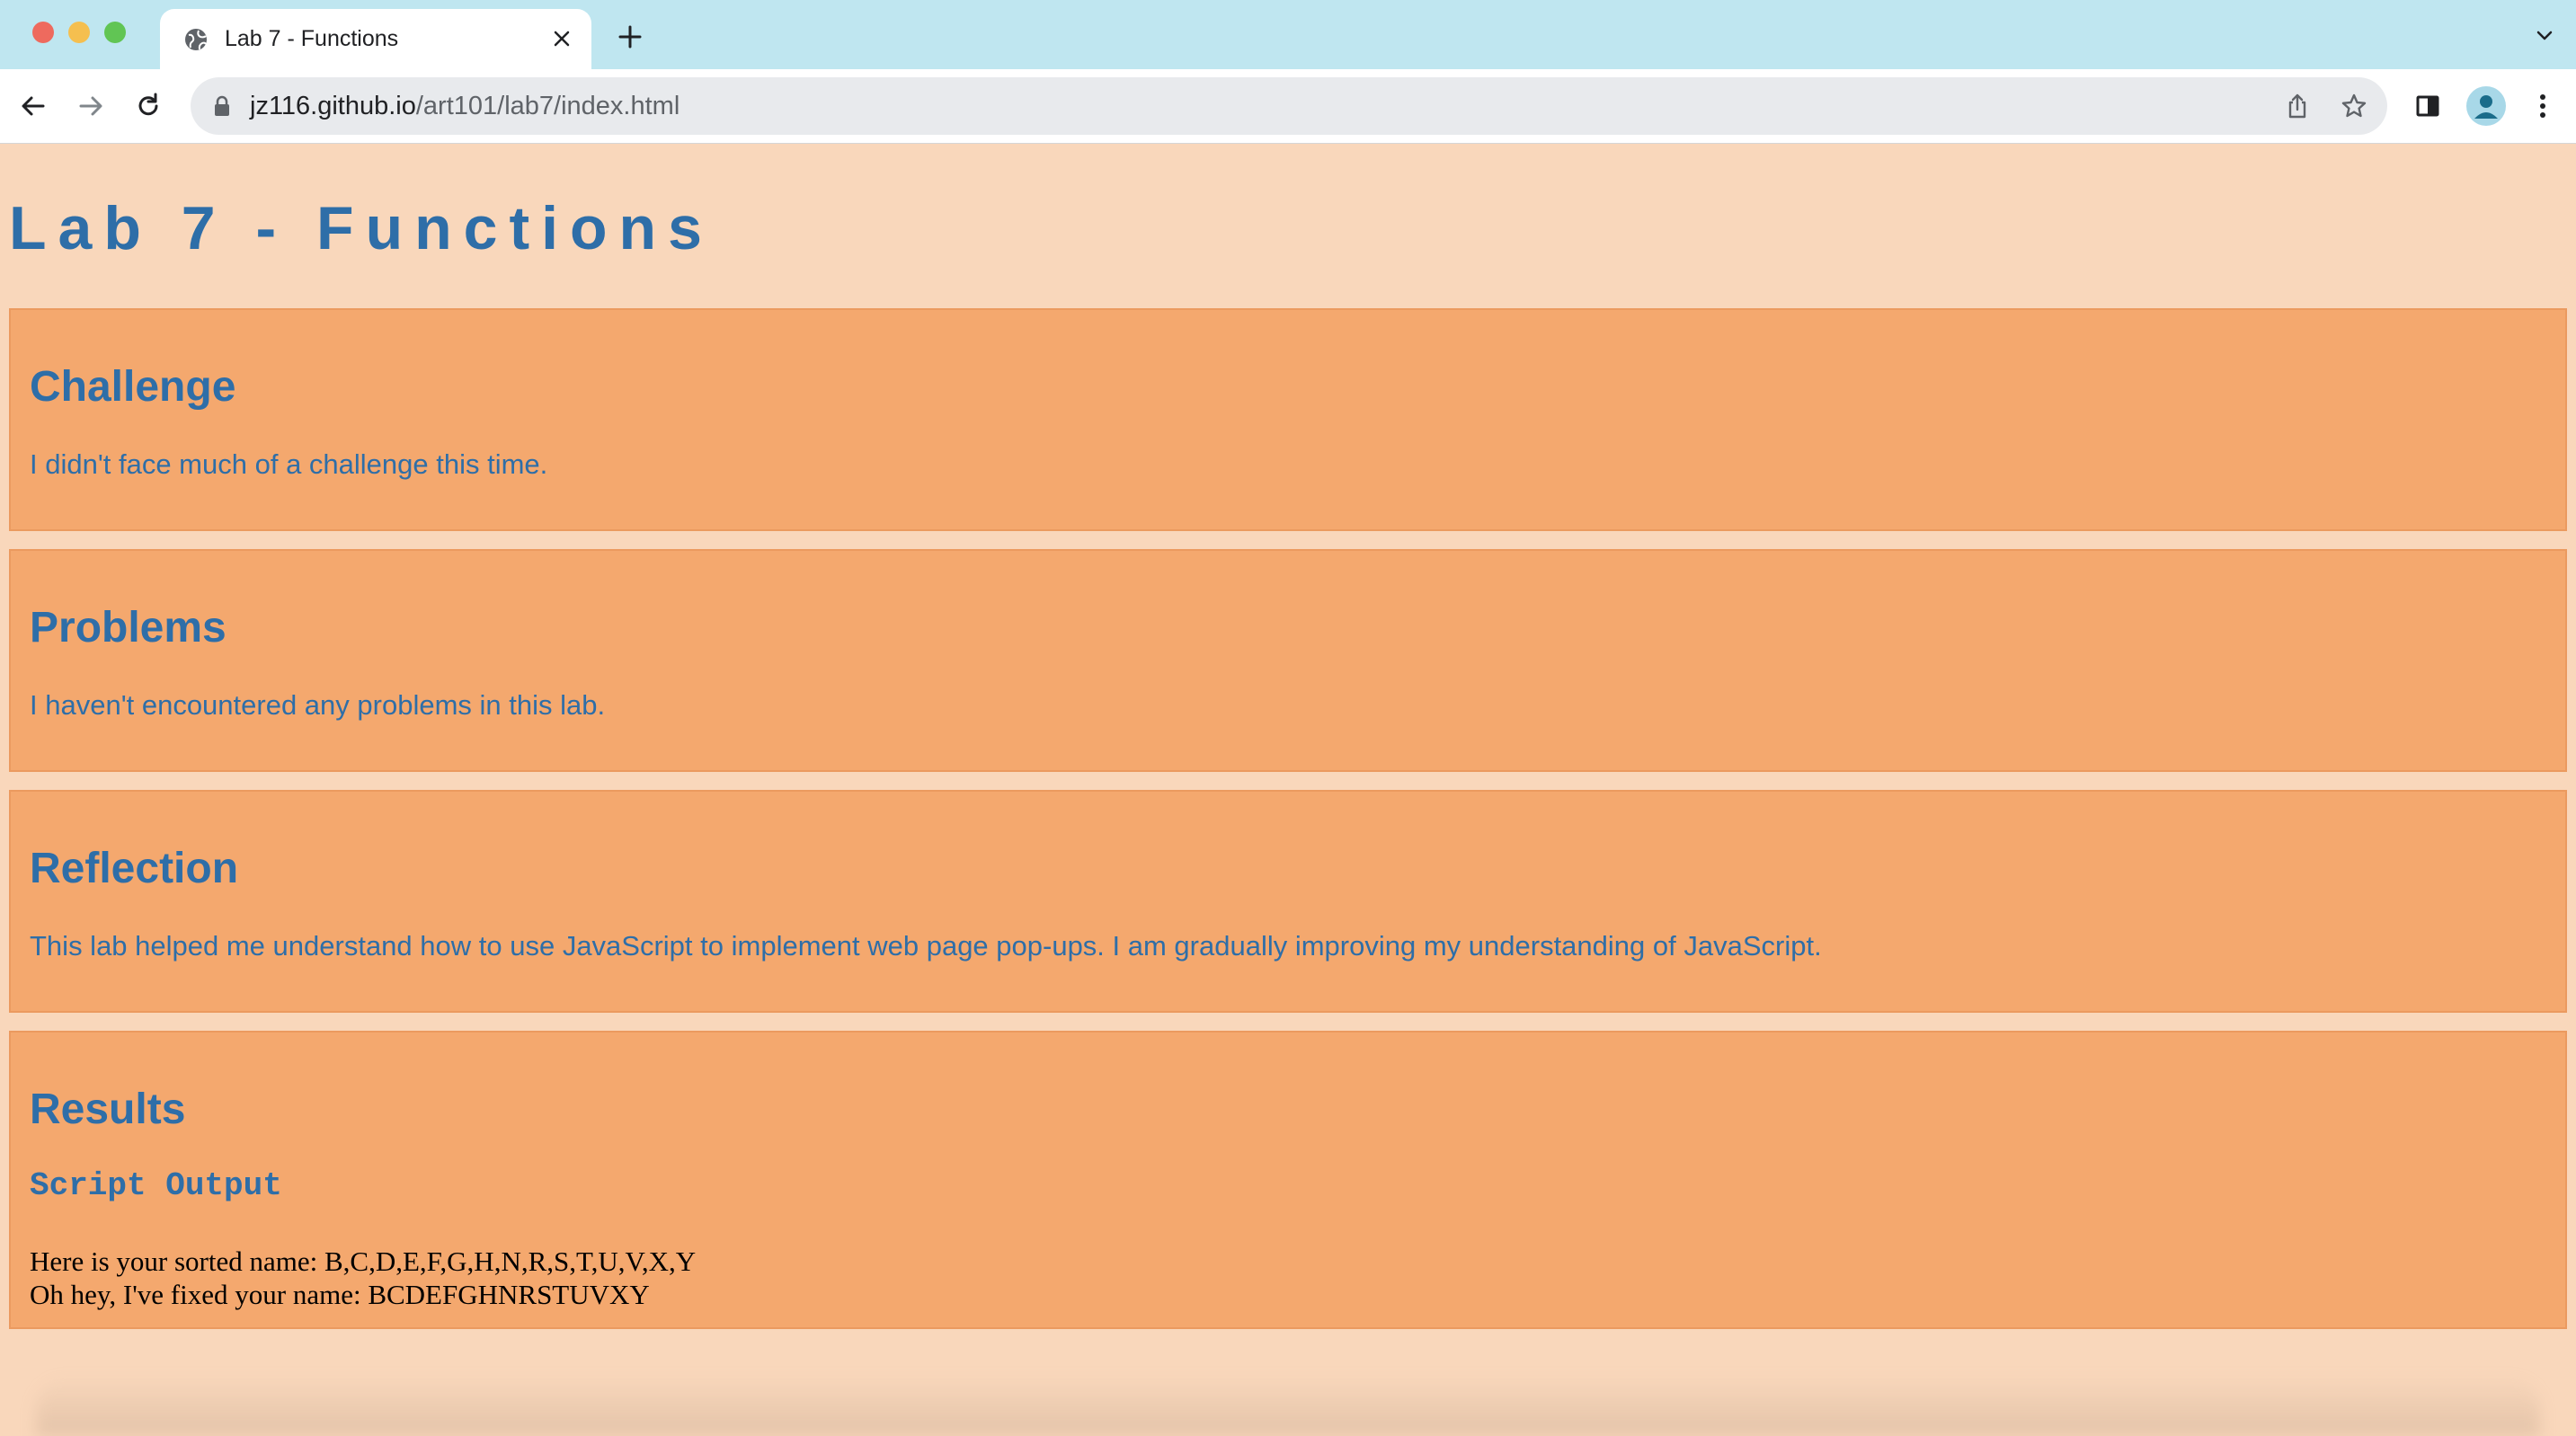  Describe the element at coordinates (561, 38) in the screenshot. I see `close-tab-icon` at that location.